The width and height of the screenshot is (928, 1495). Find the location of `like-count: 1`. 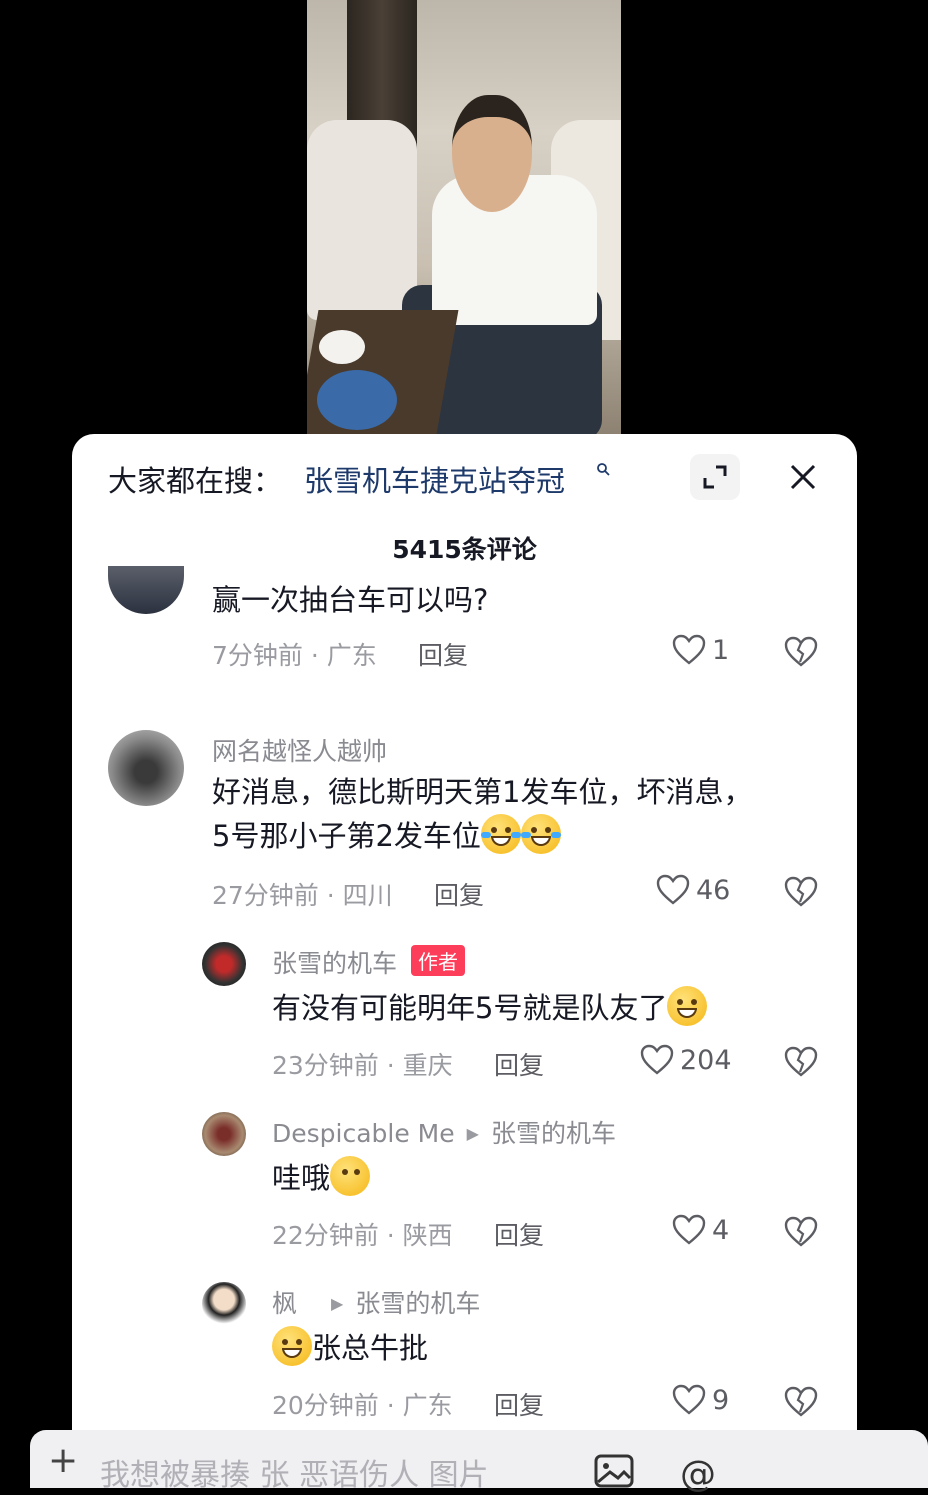

like-count: 1 is located at coordinates (721, 650).